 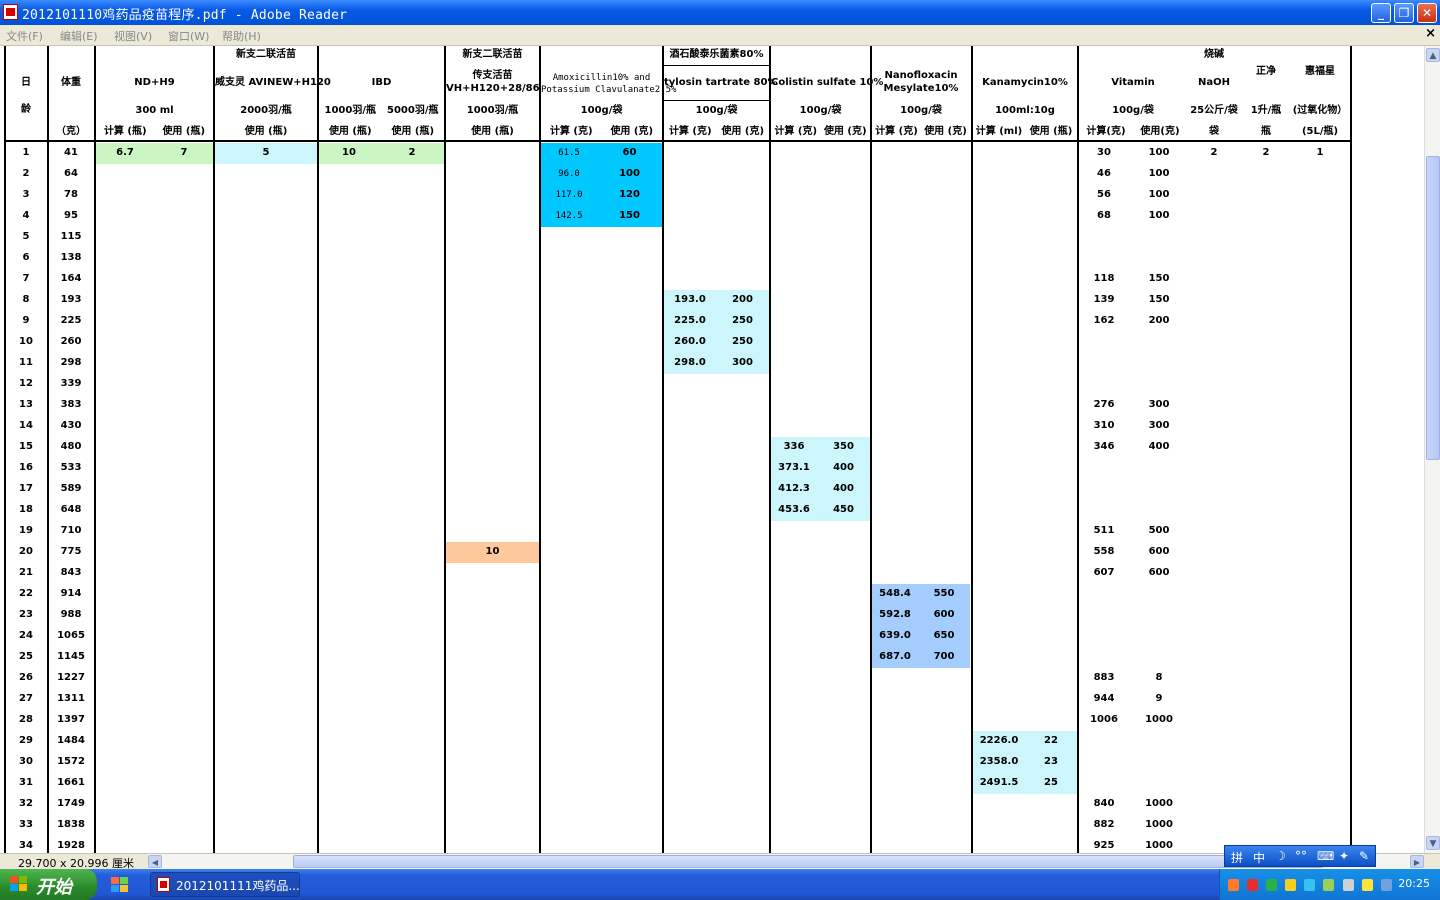 What do you see at coordinates (48, 884) in the screenshot?
I see `start-button: 开始` at bounding box center [48, 884].